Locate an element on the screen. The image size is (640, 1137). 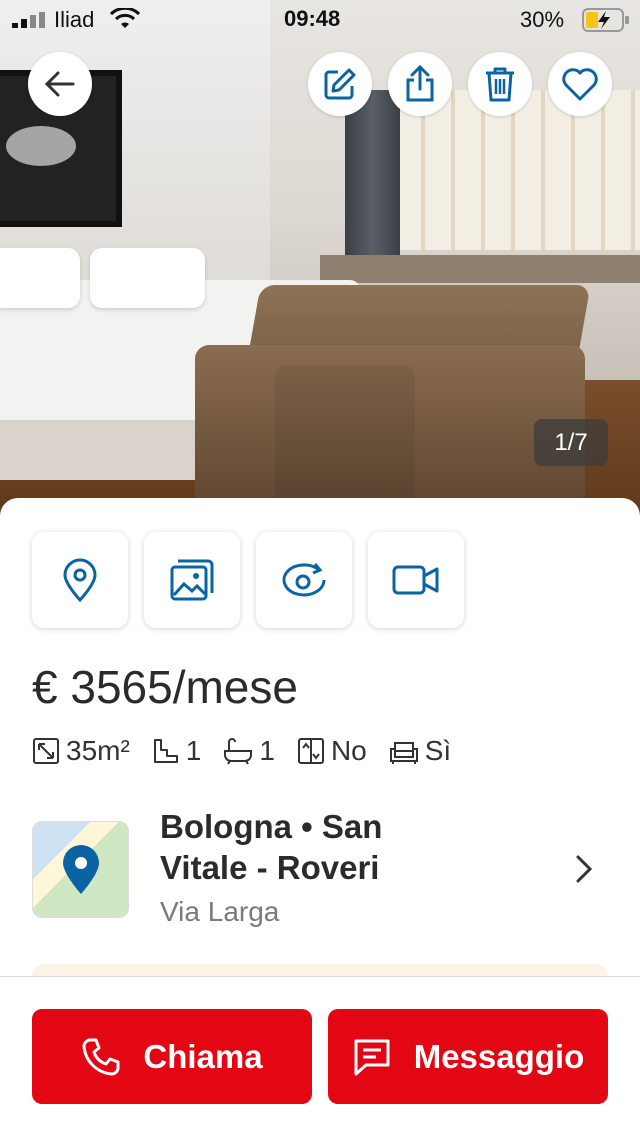
feature-bathrooms: 1 is located at coordinates (249, 751).